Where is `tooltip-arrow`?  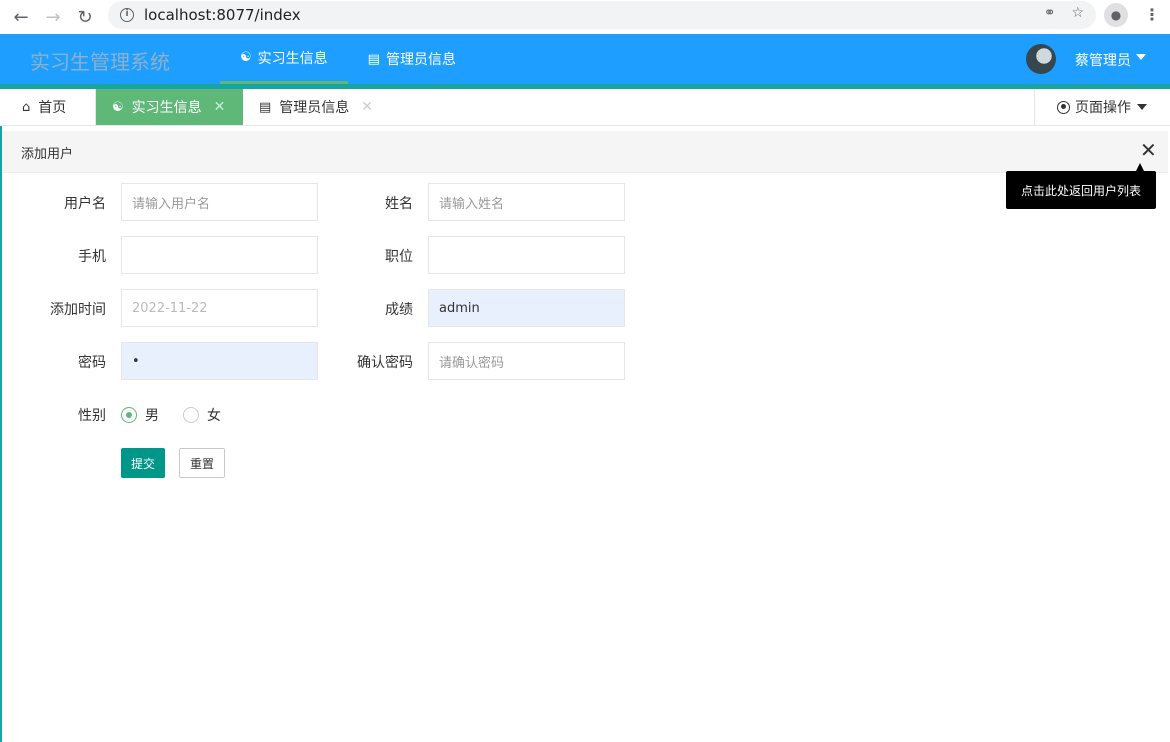
tooltip-arrow is located at coordinates (1140, 167).